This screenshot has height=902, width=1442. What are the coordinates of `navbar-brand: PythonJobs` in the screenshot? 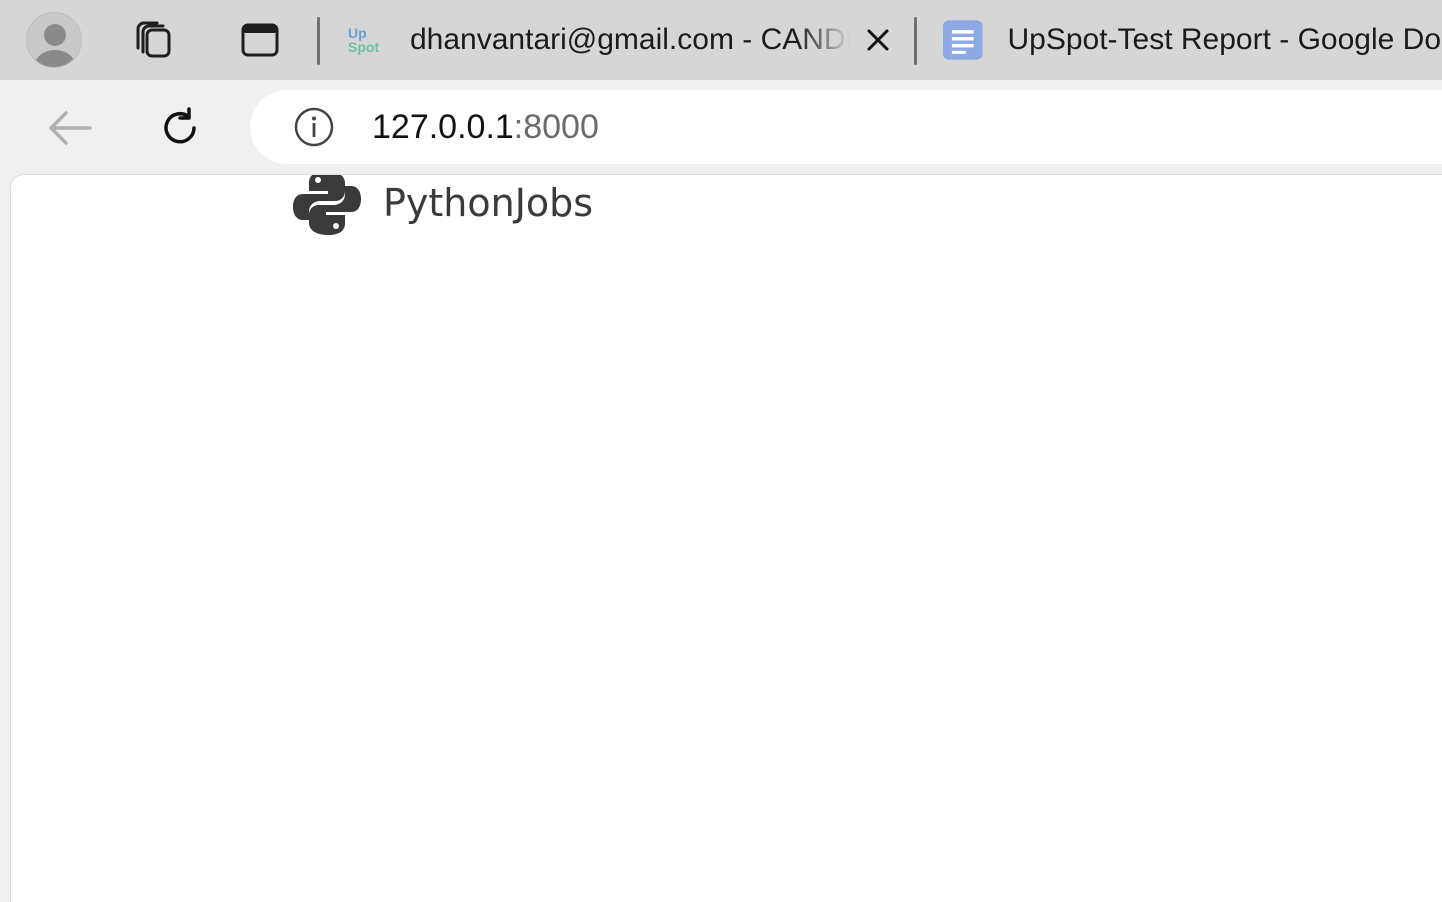 It's located at (442, 207).